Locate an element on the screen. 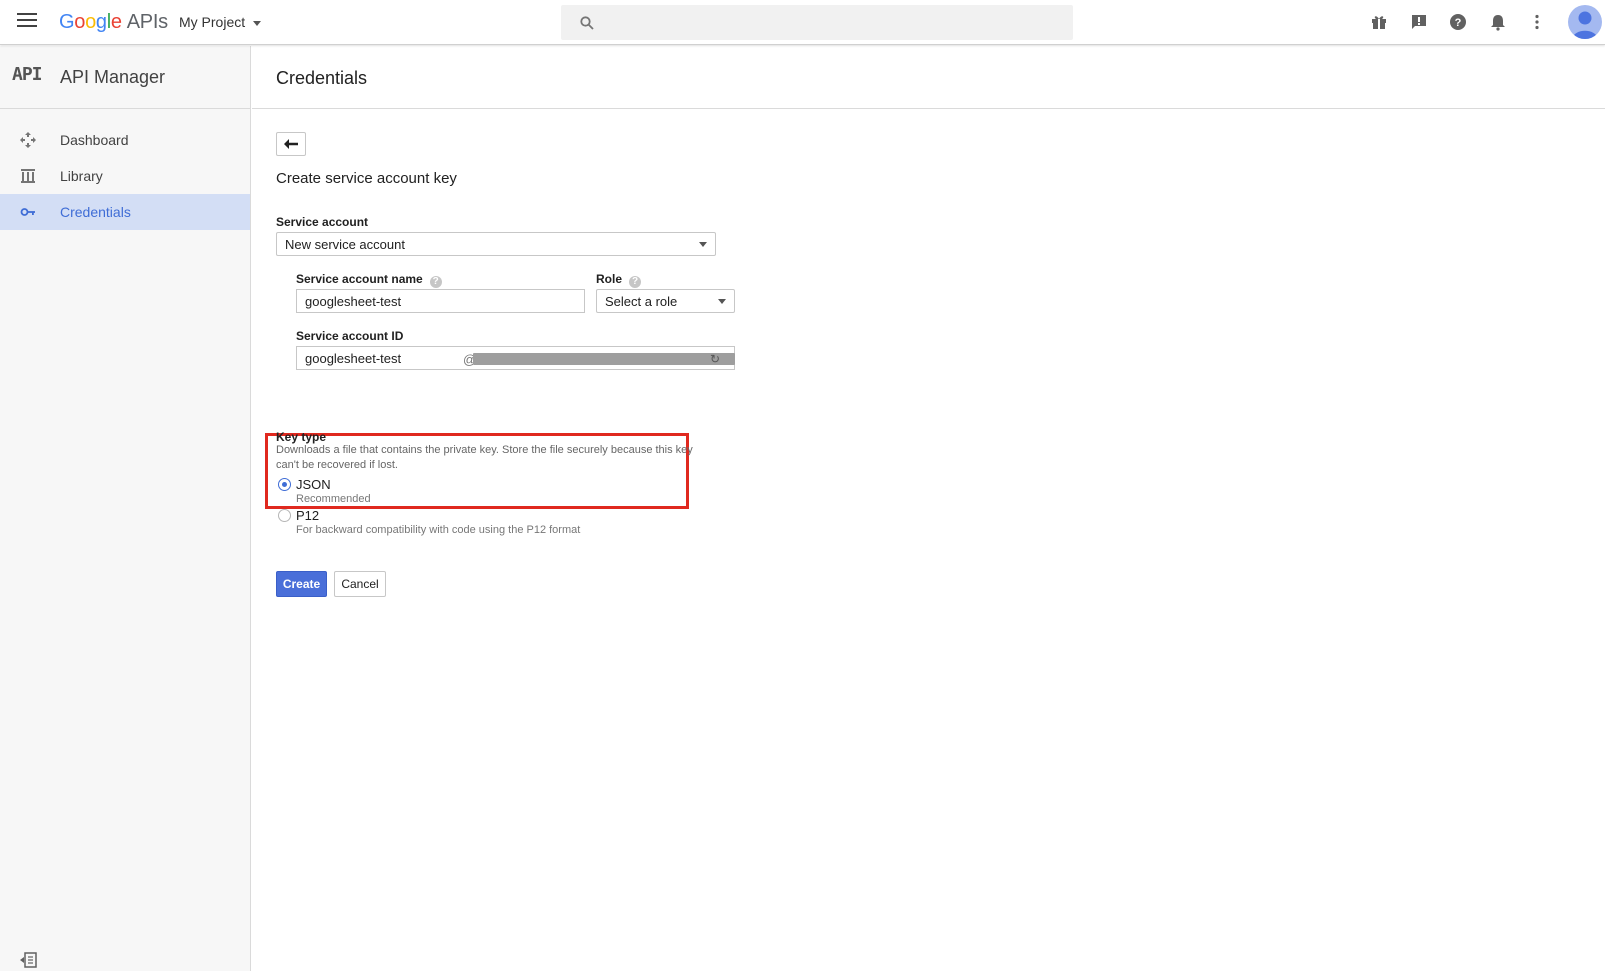  service-account-id-value: googlesheet-test is located at coordinates (353, 358).